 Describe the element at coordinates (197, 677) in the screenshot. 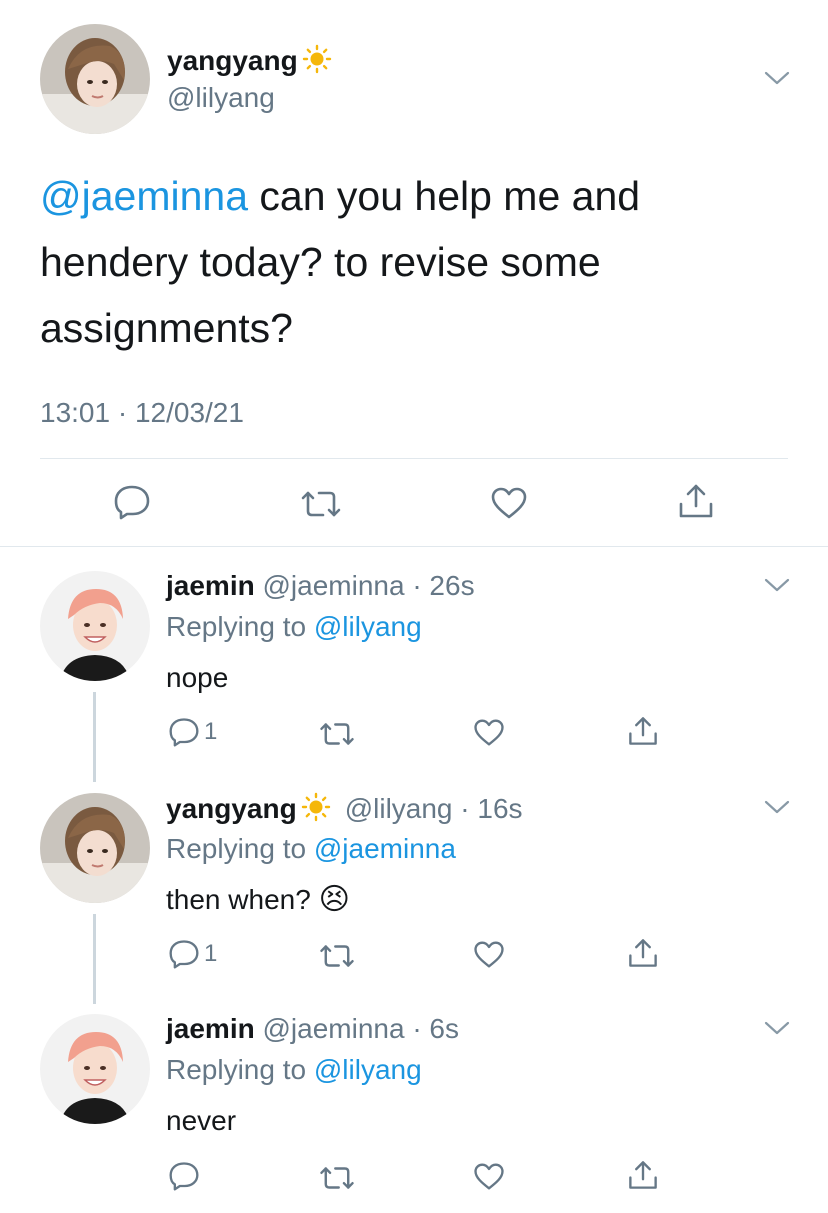

I see `reply-text: nope` at that location.